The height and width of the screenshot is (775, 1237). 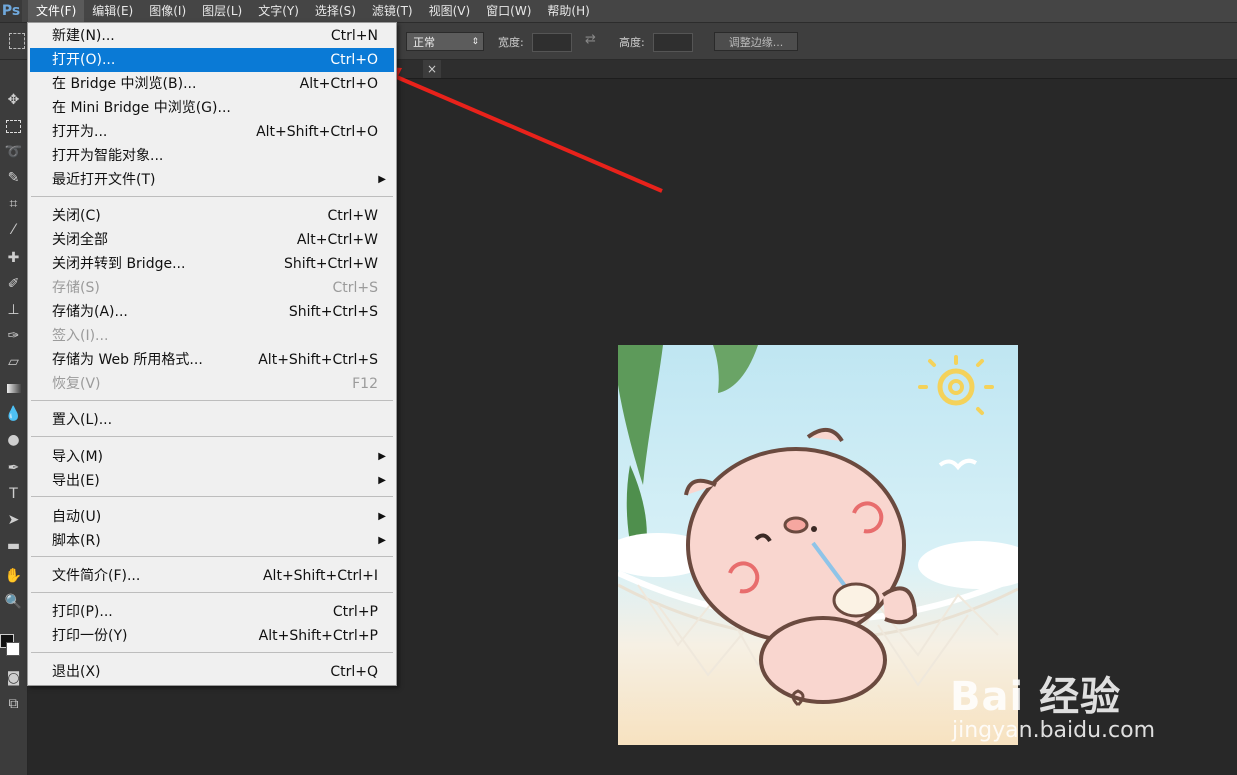 What do you see at coordinates (212, 360) in the screenshot?
I see `menu-item-save-for-web: 存储为 Web 所用格式... Alt+Shift+Ctrl+S` at bounding box center [212, 360].